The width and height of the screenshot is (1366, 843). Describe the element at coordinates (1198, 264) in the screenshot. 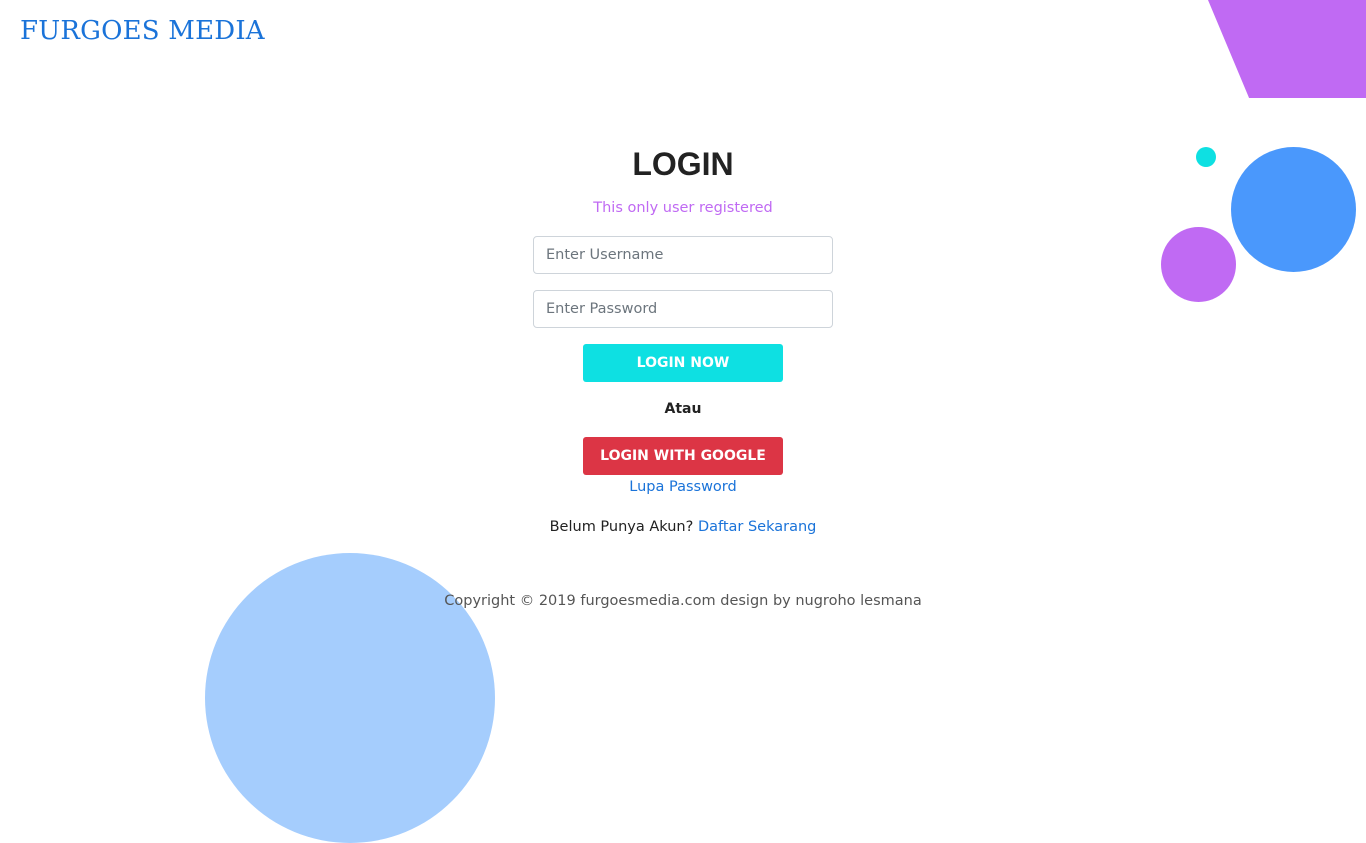

I see `decorative-purple-circle` at that location.